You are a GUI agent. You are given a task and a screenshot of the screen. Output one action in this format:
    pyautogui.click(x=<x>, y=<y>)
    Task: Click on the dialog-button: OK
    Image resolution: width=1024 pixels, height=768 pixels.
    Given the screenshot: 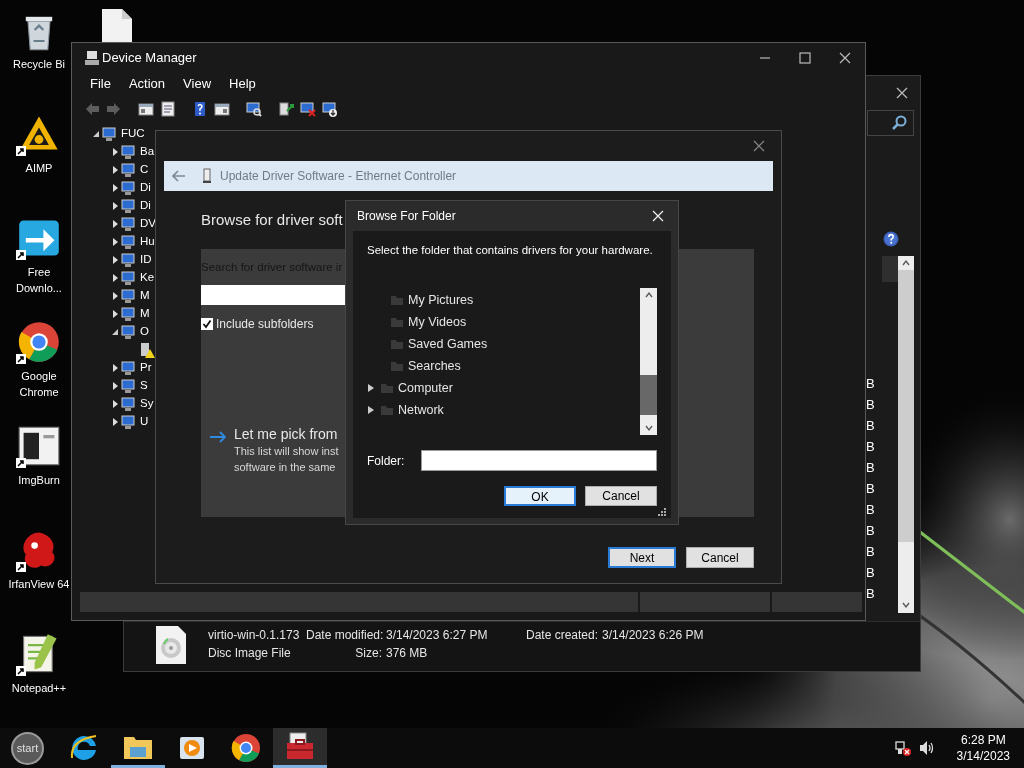 What is the action you would take?
    pyautogui.click(x=540, y=496)
    